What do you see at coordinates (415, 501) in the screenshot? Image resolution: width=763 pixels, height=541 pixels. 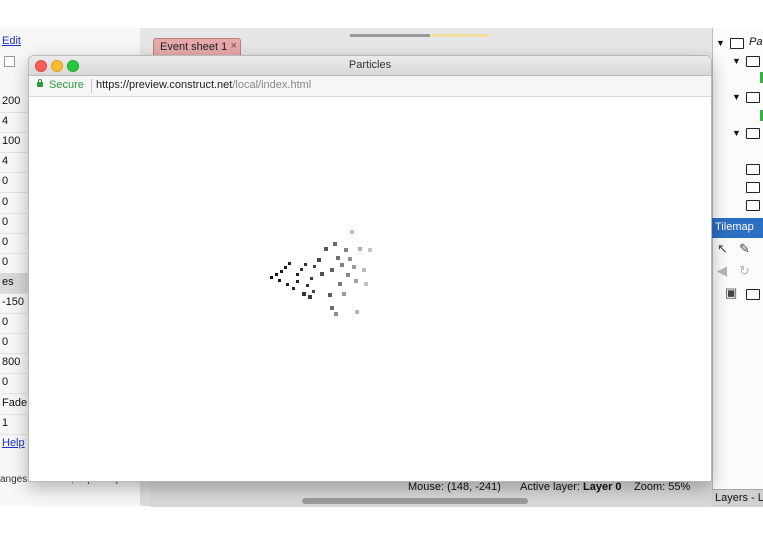 I see `horizontal-scrollbar` at bounding box center [415, 501].